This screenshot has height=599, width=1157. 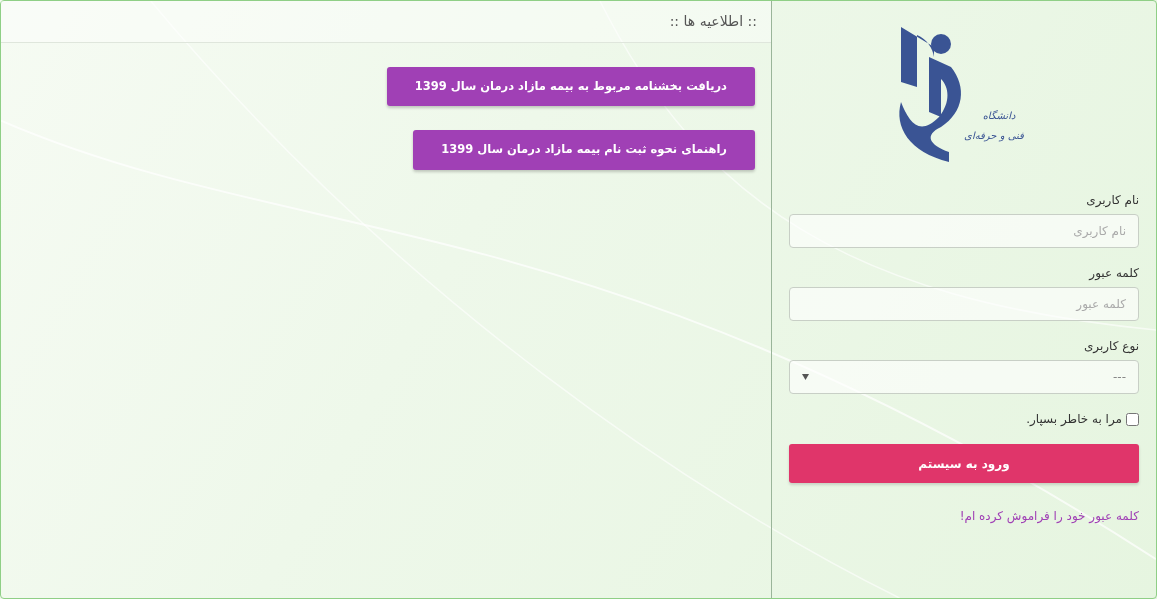 What do you see at coordinates (1111, 346) in the screenshot?
I see `field-label: نوع کاربری` at bounding box center [1111, 346].